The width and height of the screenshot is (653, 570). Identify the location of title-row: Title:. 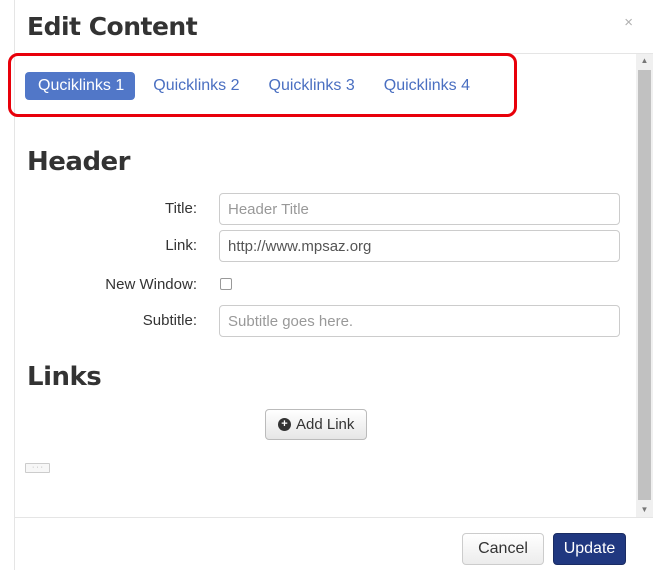
(320, 209).